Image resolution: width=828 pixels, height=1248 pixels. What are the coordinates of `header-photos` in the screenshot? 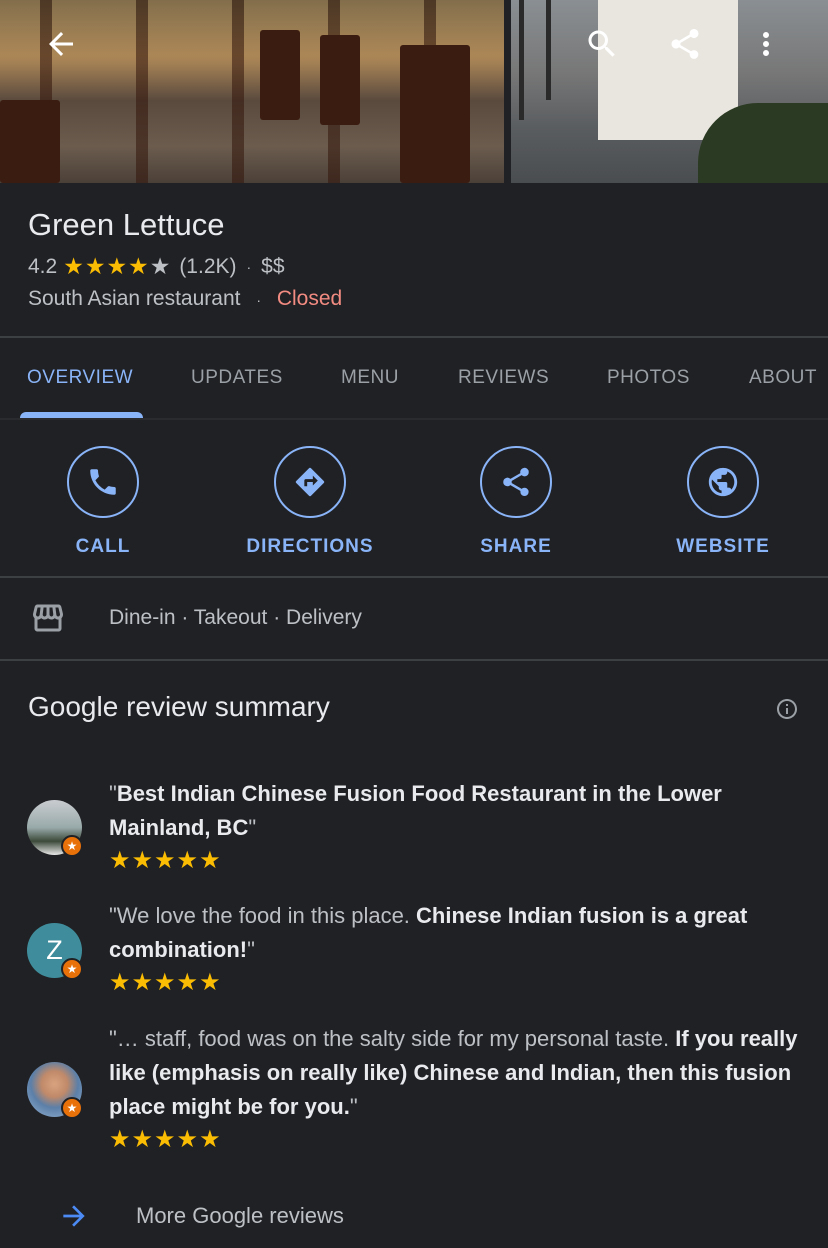 It's located at (414, 91).